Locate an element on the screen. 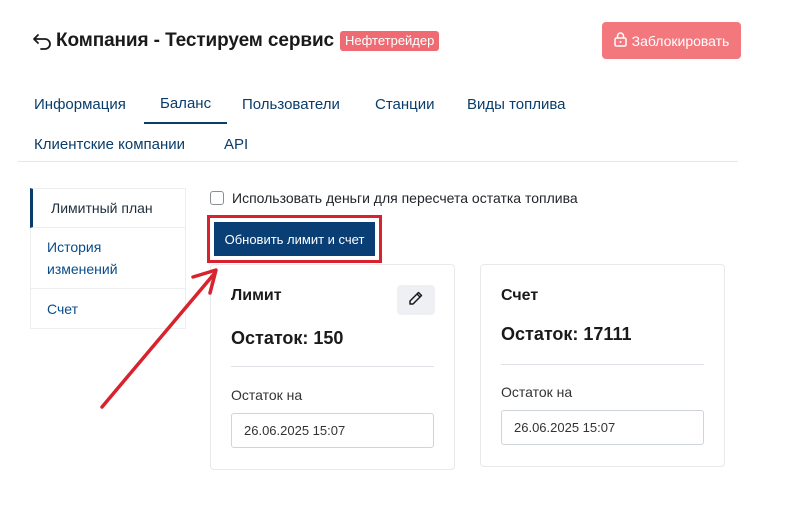 The image size is (785, 517). annotation-arrow is located at coordinates (159, 338).